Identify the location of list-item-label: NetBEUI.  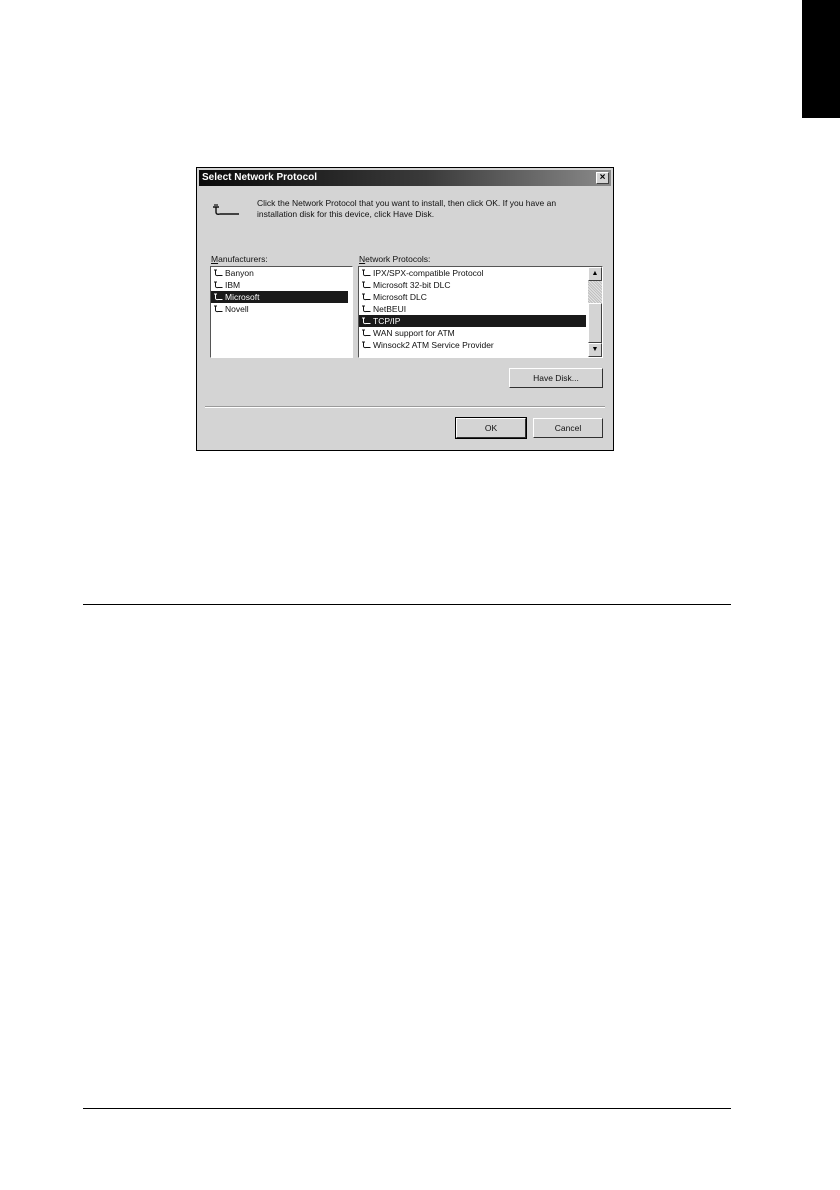
(390, 309).